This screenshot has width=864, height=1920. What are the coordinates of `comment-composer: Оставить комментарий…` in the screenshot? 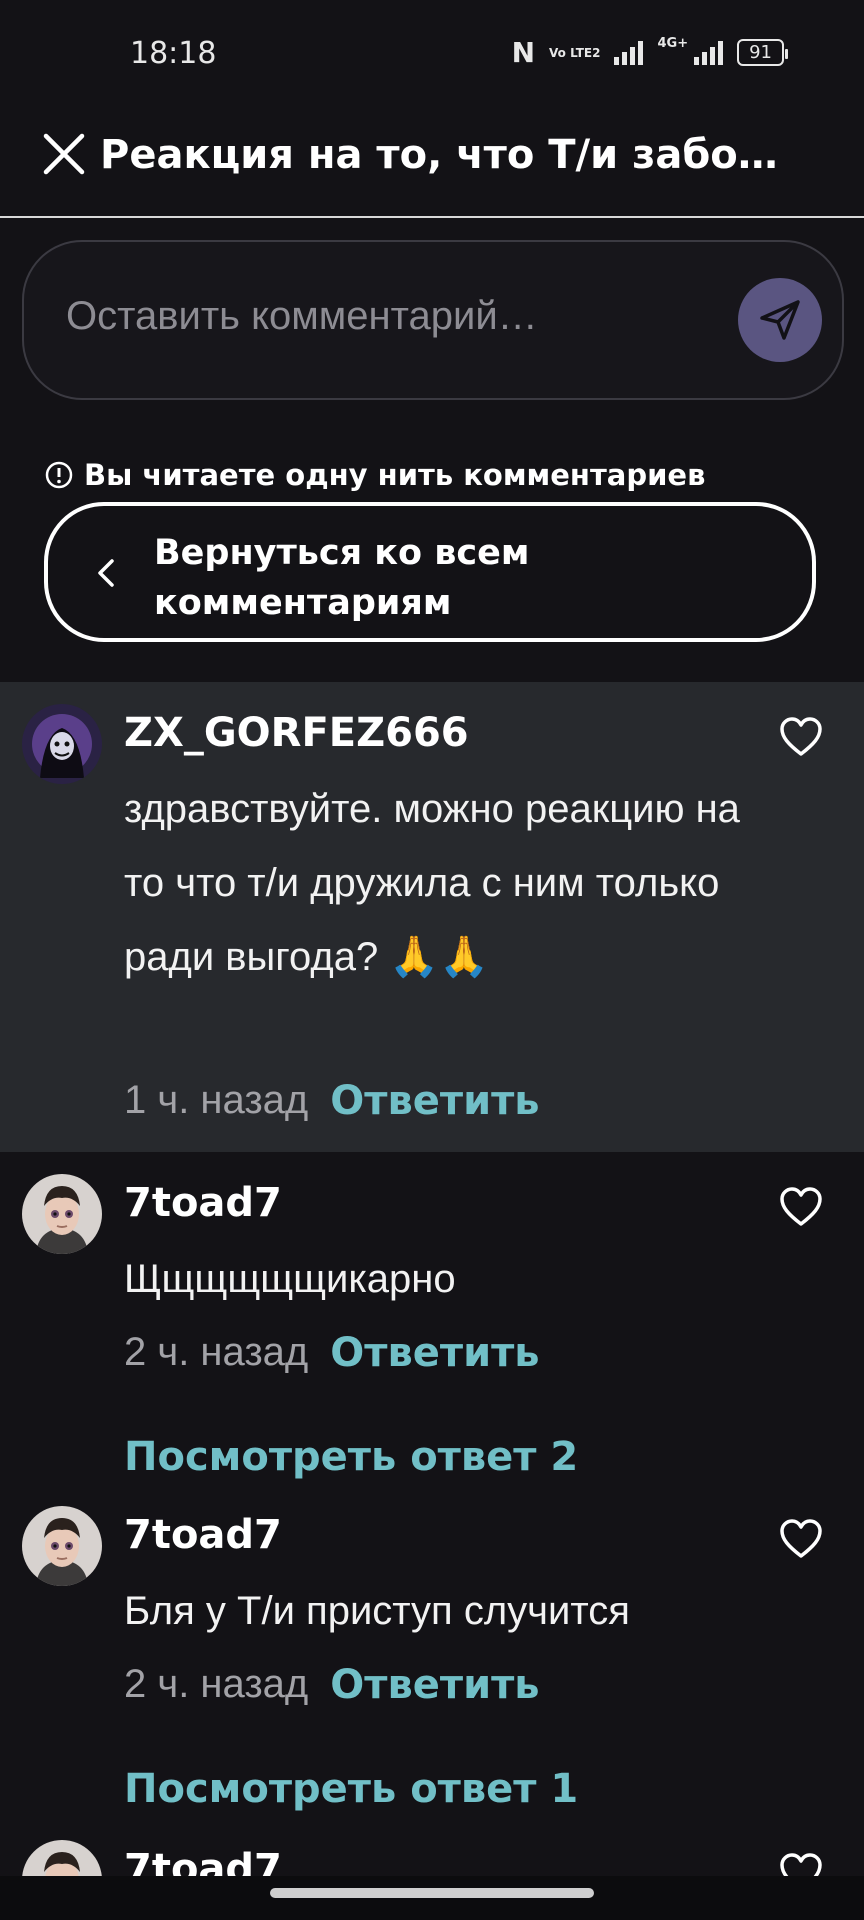 It's located at (433, 320).